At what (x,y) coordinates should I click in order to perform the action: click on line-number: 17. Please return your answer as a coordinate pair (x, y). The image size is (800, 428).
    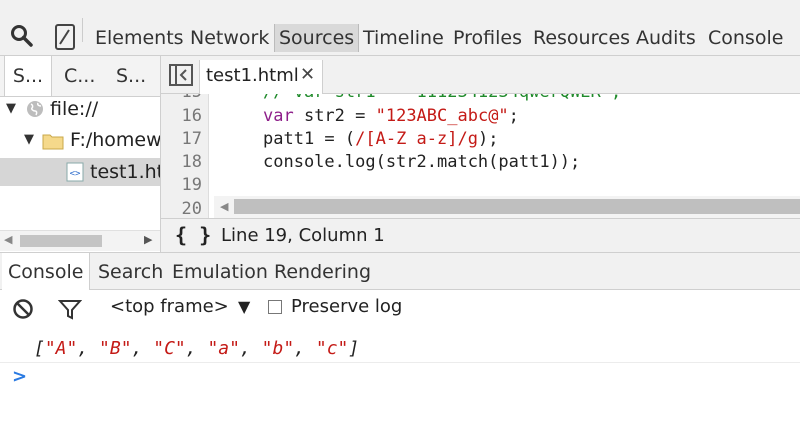
    Looking at the image, I should click on (191, 139).